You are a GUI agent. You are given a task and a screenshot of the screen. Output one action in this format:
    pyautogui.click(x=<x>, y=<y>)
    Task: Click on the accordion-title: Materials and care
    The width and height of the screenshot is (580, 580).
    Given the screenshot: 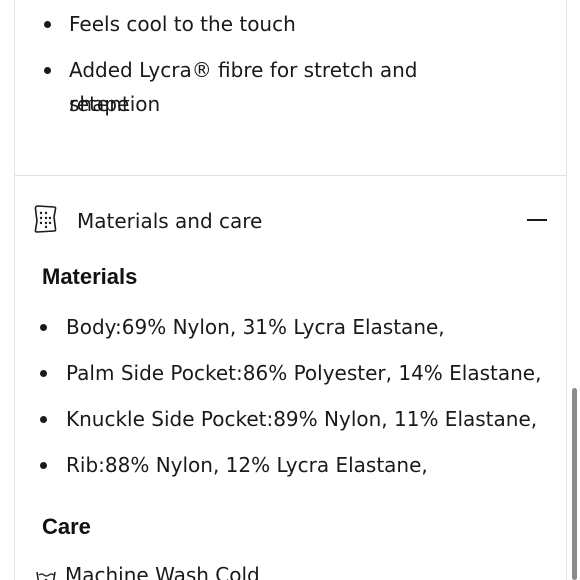 What is the action you would take?
    pyautogui.click(x=170, y=221)
    